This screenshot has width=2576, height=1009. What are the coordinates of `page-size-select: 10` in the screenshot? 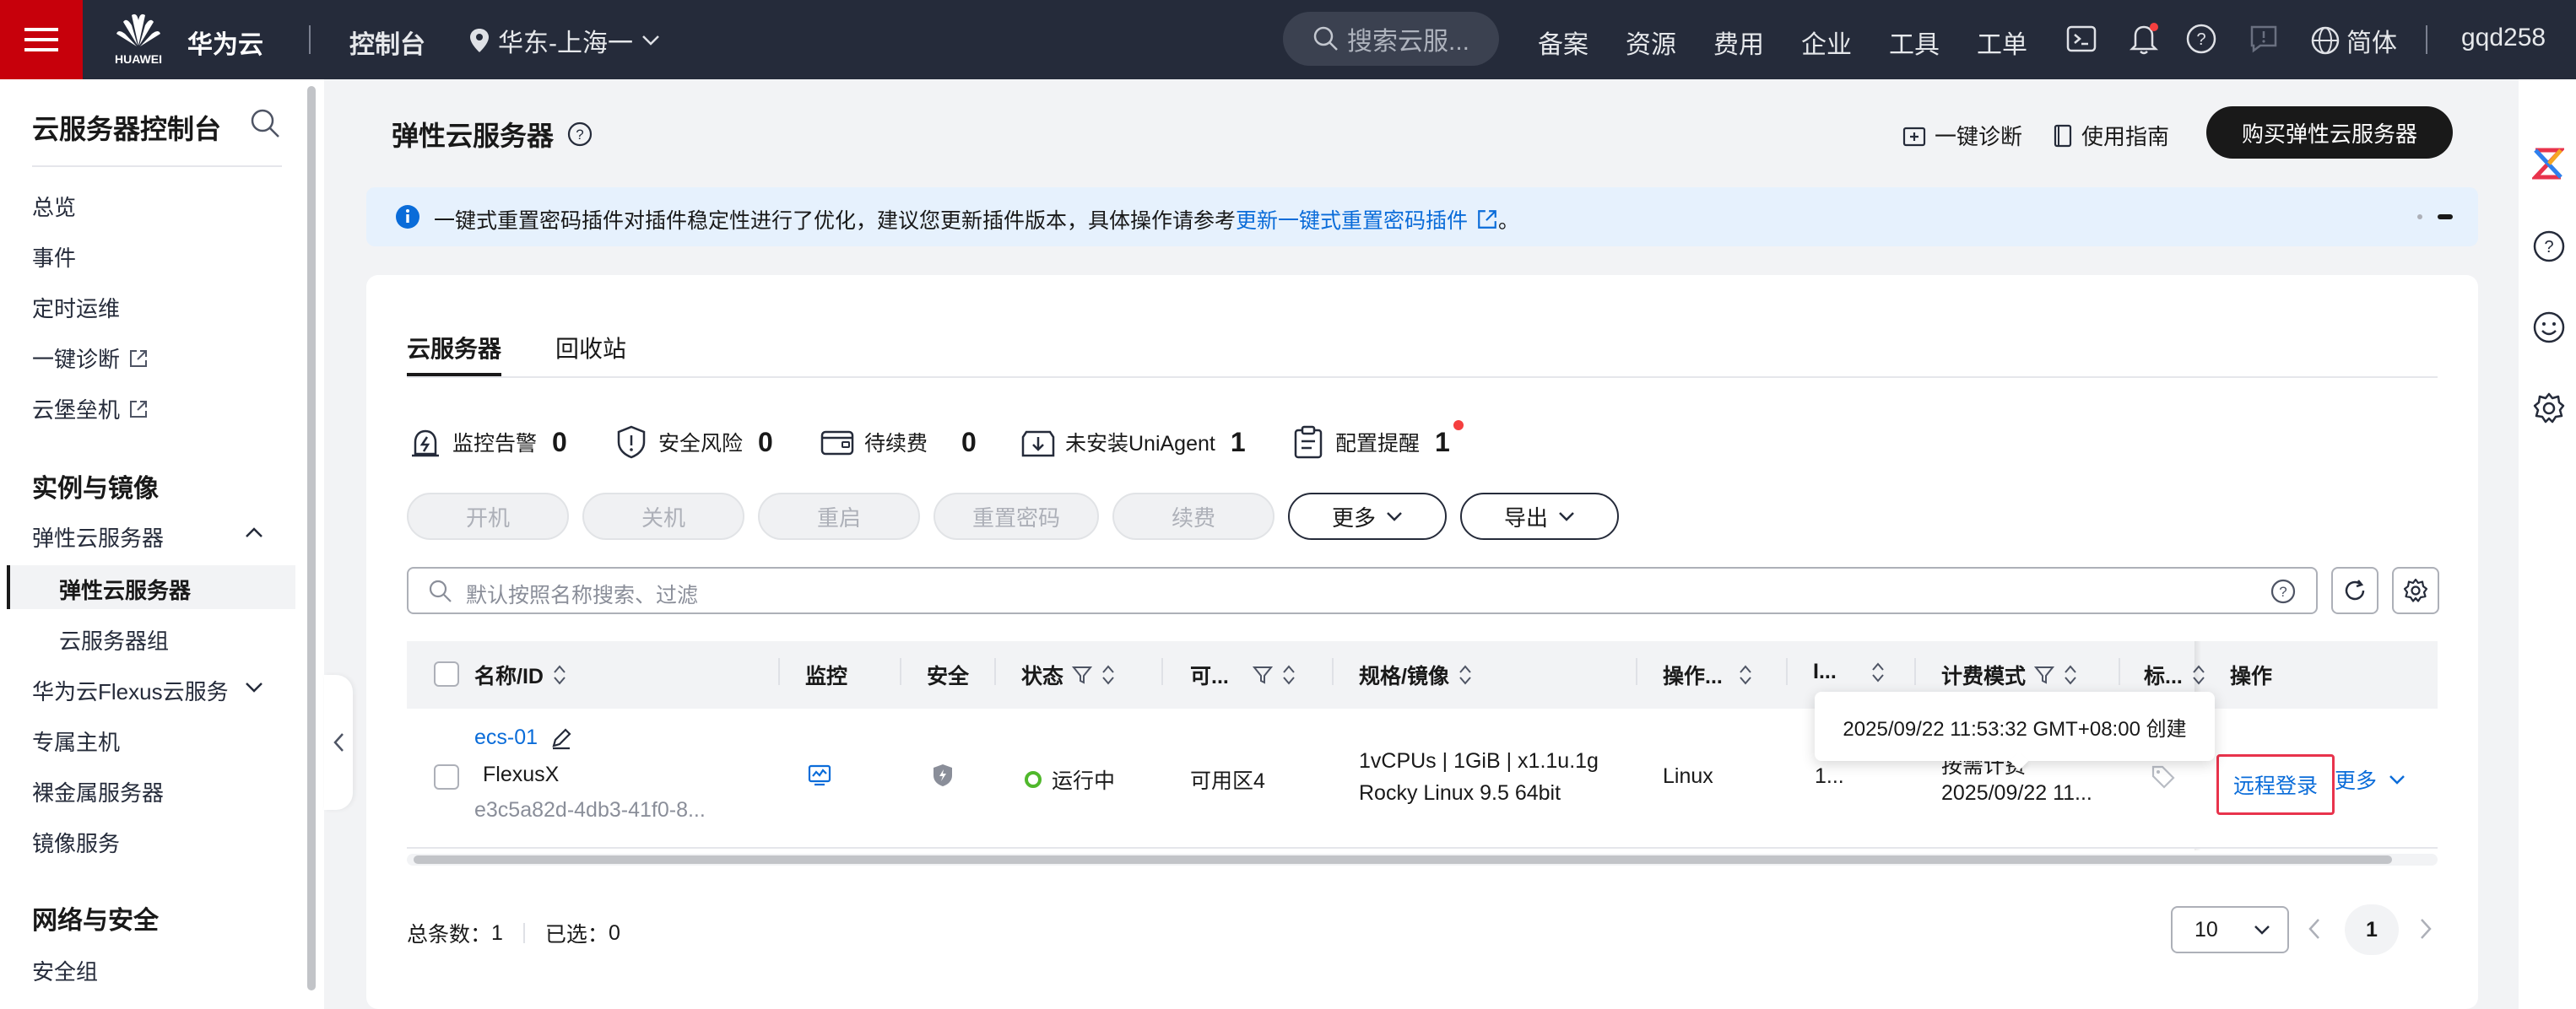 It's located at (2230, 929).